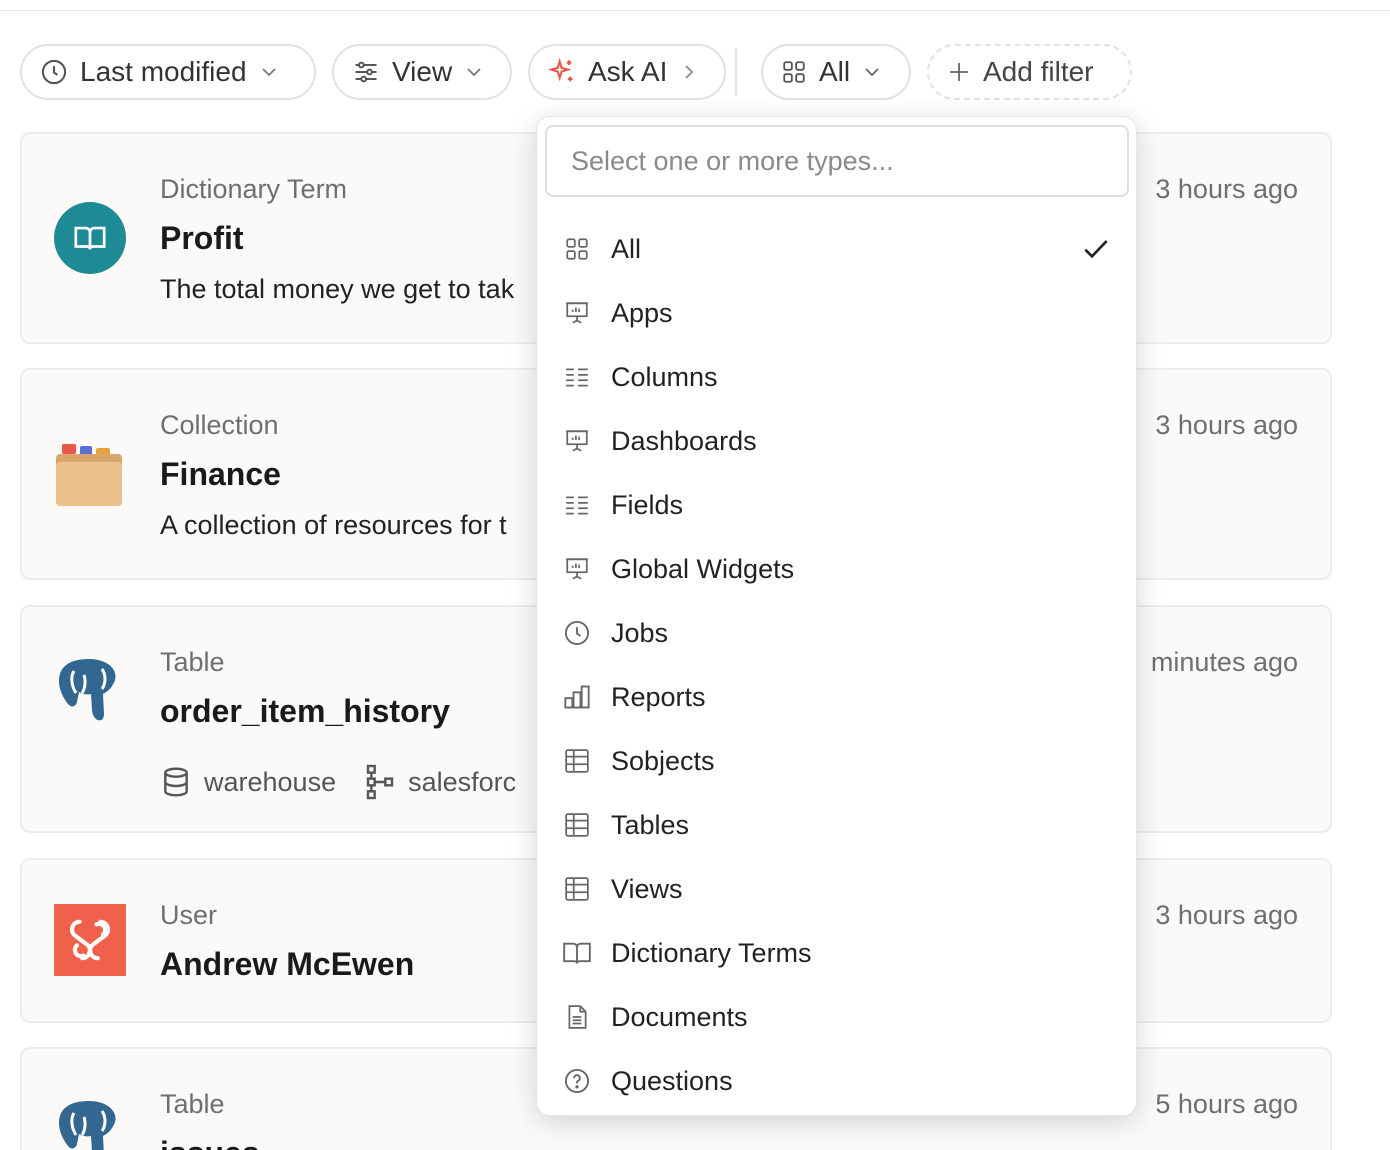  What do you see at coordinates (577, 1081) in the screenshot?
I see `question-icon` at bounding box center [577, 1081].